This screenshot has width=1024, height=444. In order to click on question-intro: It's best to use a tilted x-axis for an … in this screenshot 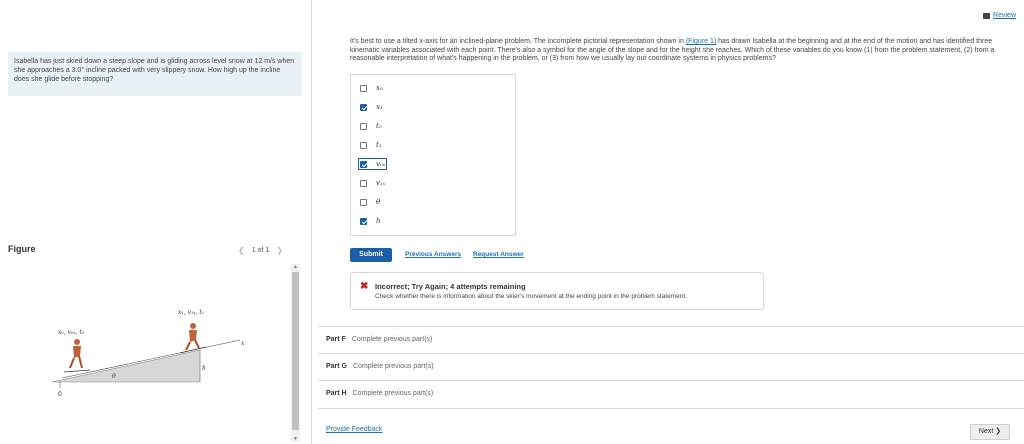, I will do `click(682, 51)`.